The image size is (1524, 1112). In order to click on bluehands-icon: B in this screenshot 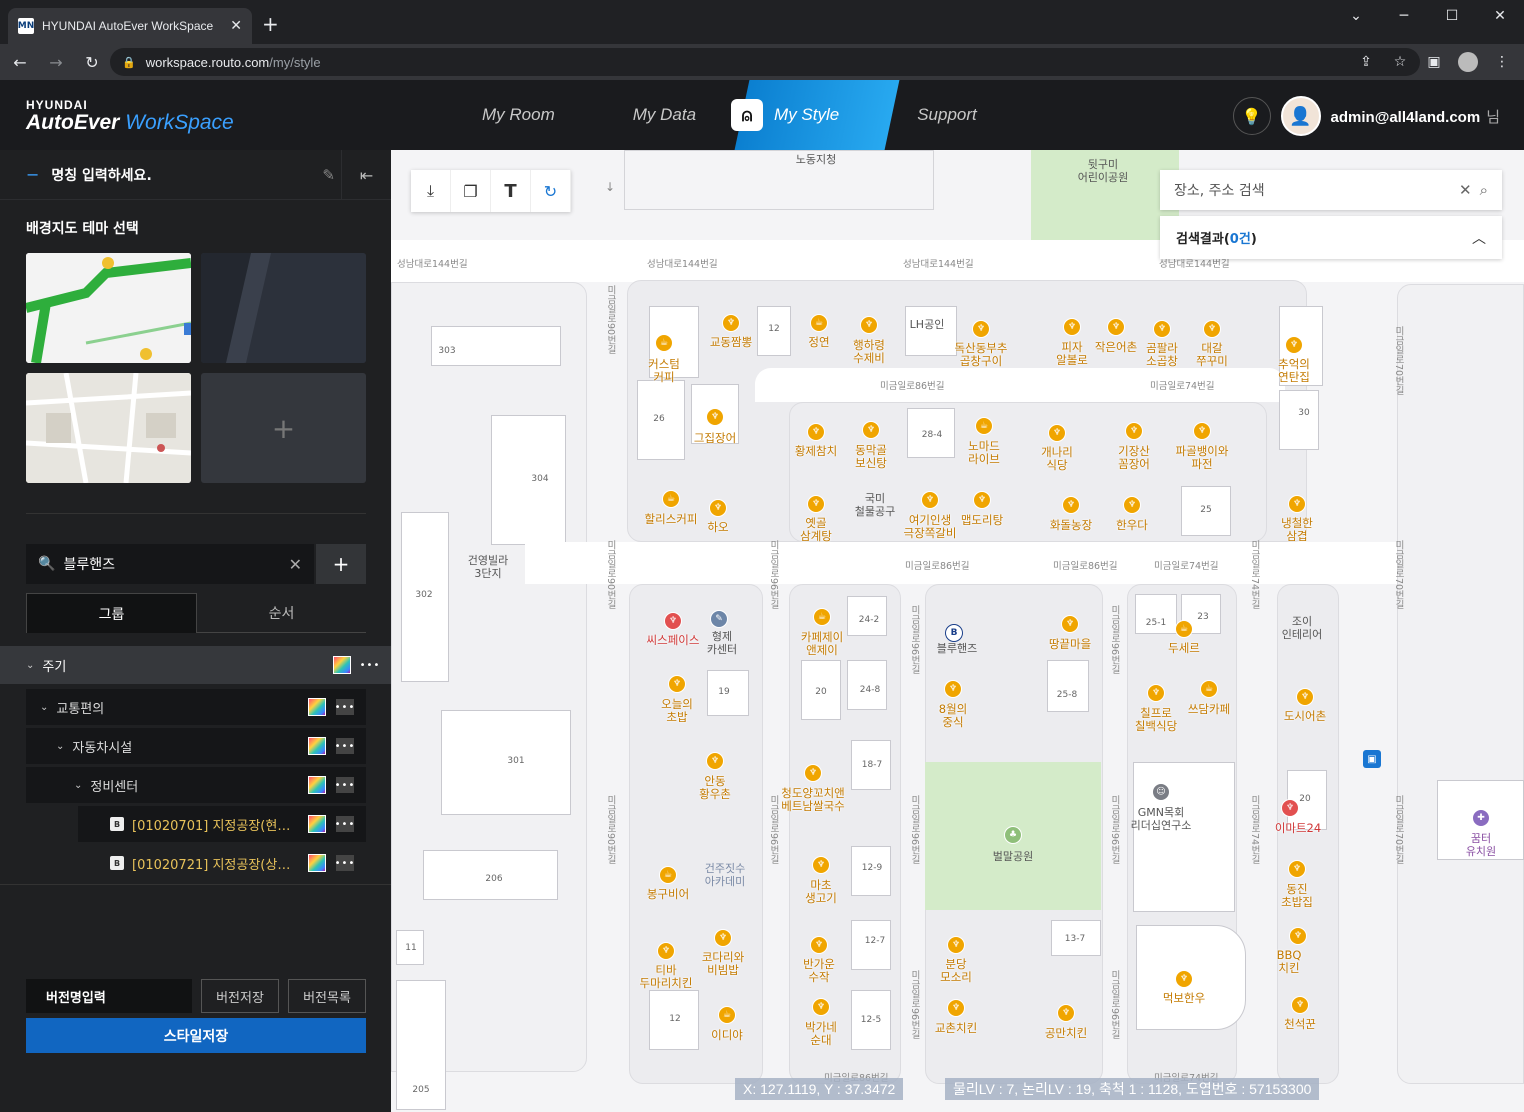, I will do `click(954, 633)`.